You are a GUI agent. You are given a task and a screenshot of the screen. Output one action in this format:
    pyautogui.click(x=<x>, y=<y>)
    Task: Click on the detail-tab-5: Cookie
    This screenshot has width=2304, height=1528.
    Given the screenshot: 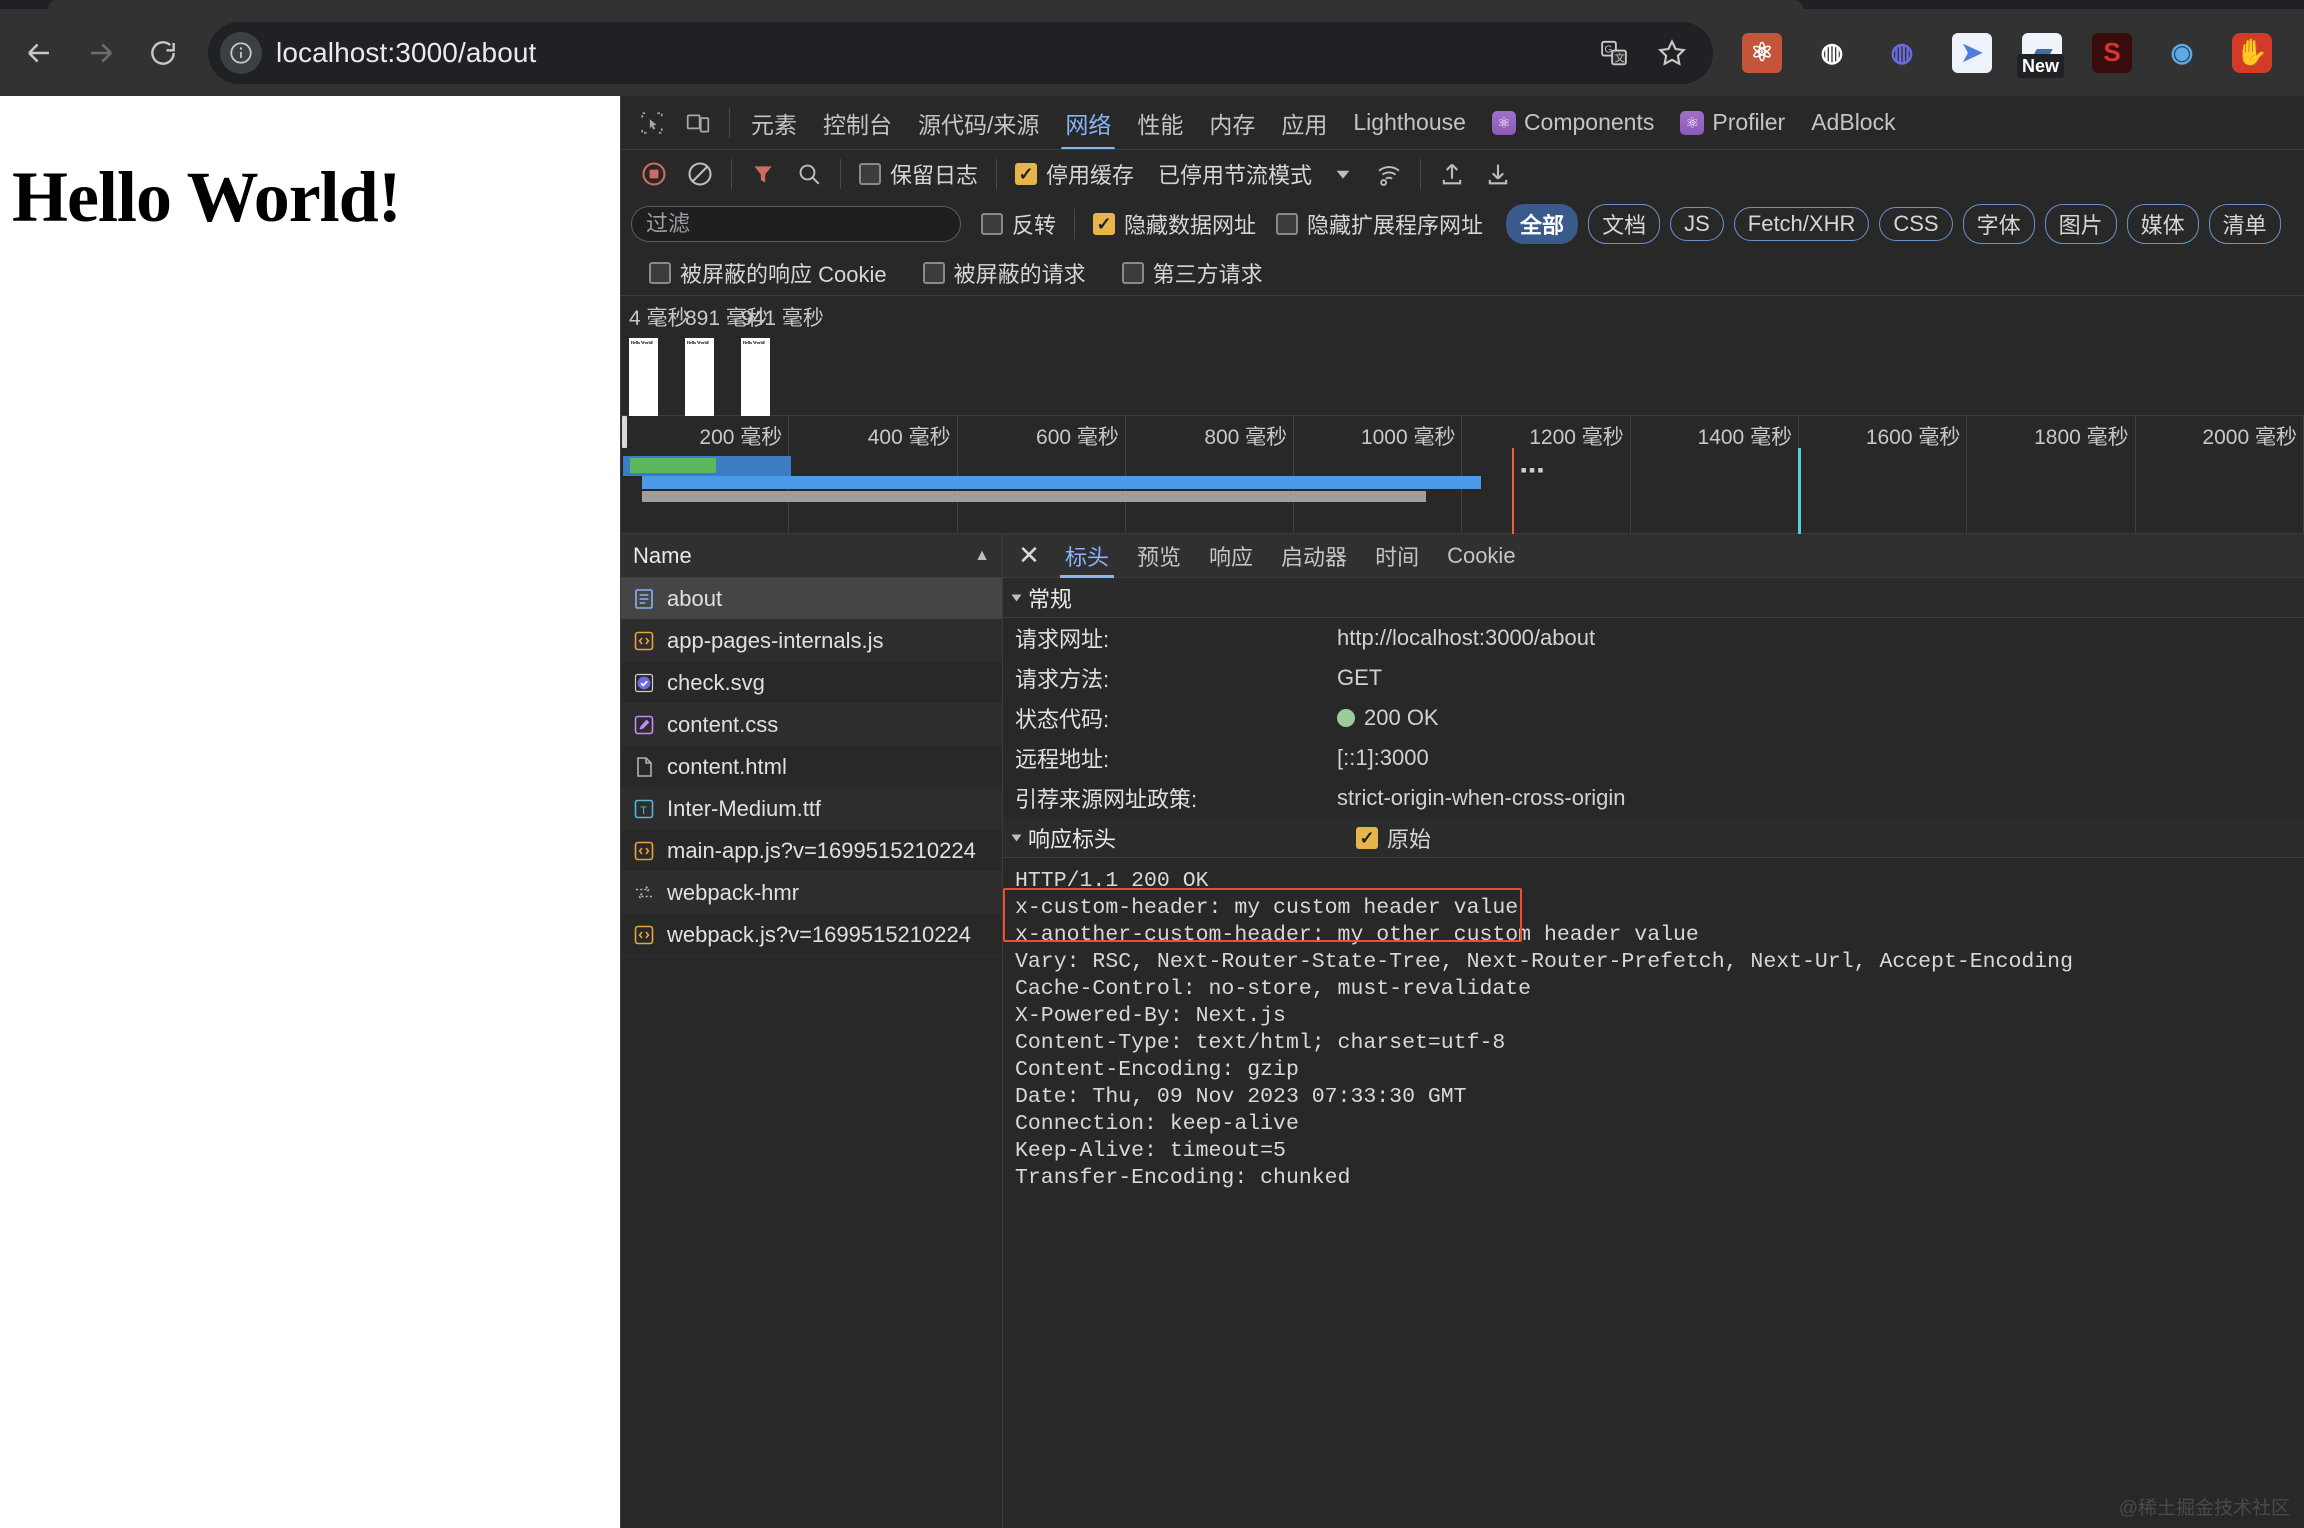 What is the action you would take?
    pyautogui.click(x=1481, y=556)
    